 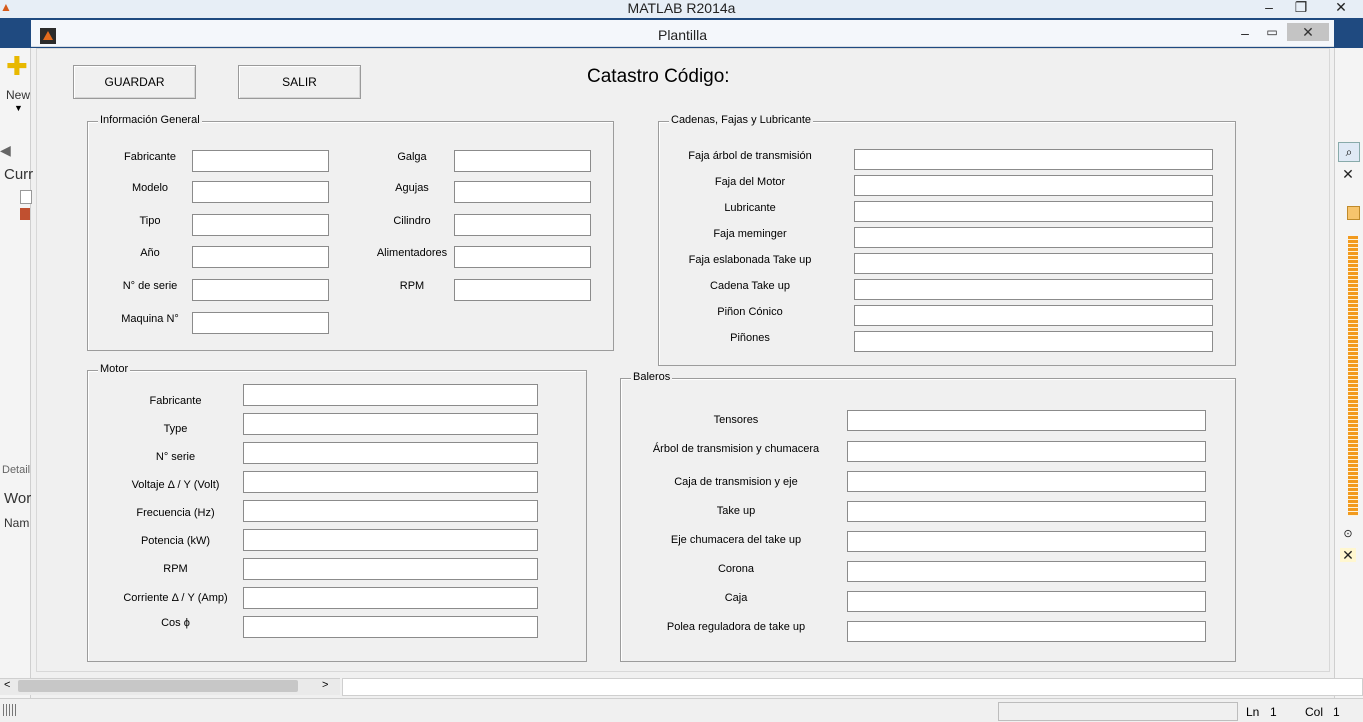 I want to click on status-message-box, so click(x=1118, y=711).